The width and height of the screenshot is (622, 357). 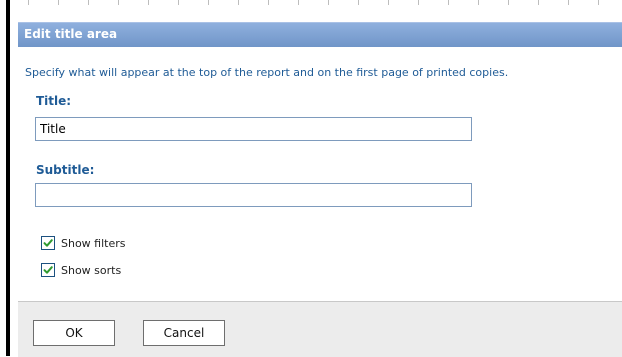 What do you see at coordinates (184, 333) in the screenshot?
I see `cancel-button: Cancel` at bounding box center [184, 333].